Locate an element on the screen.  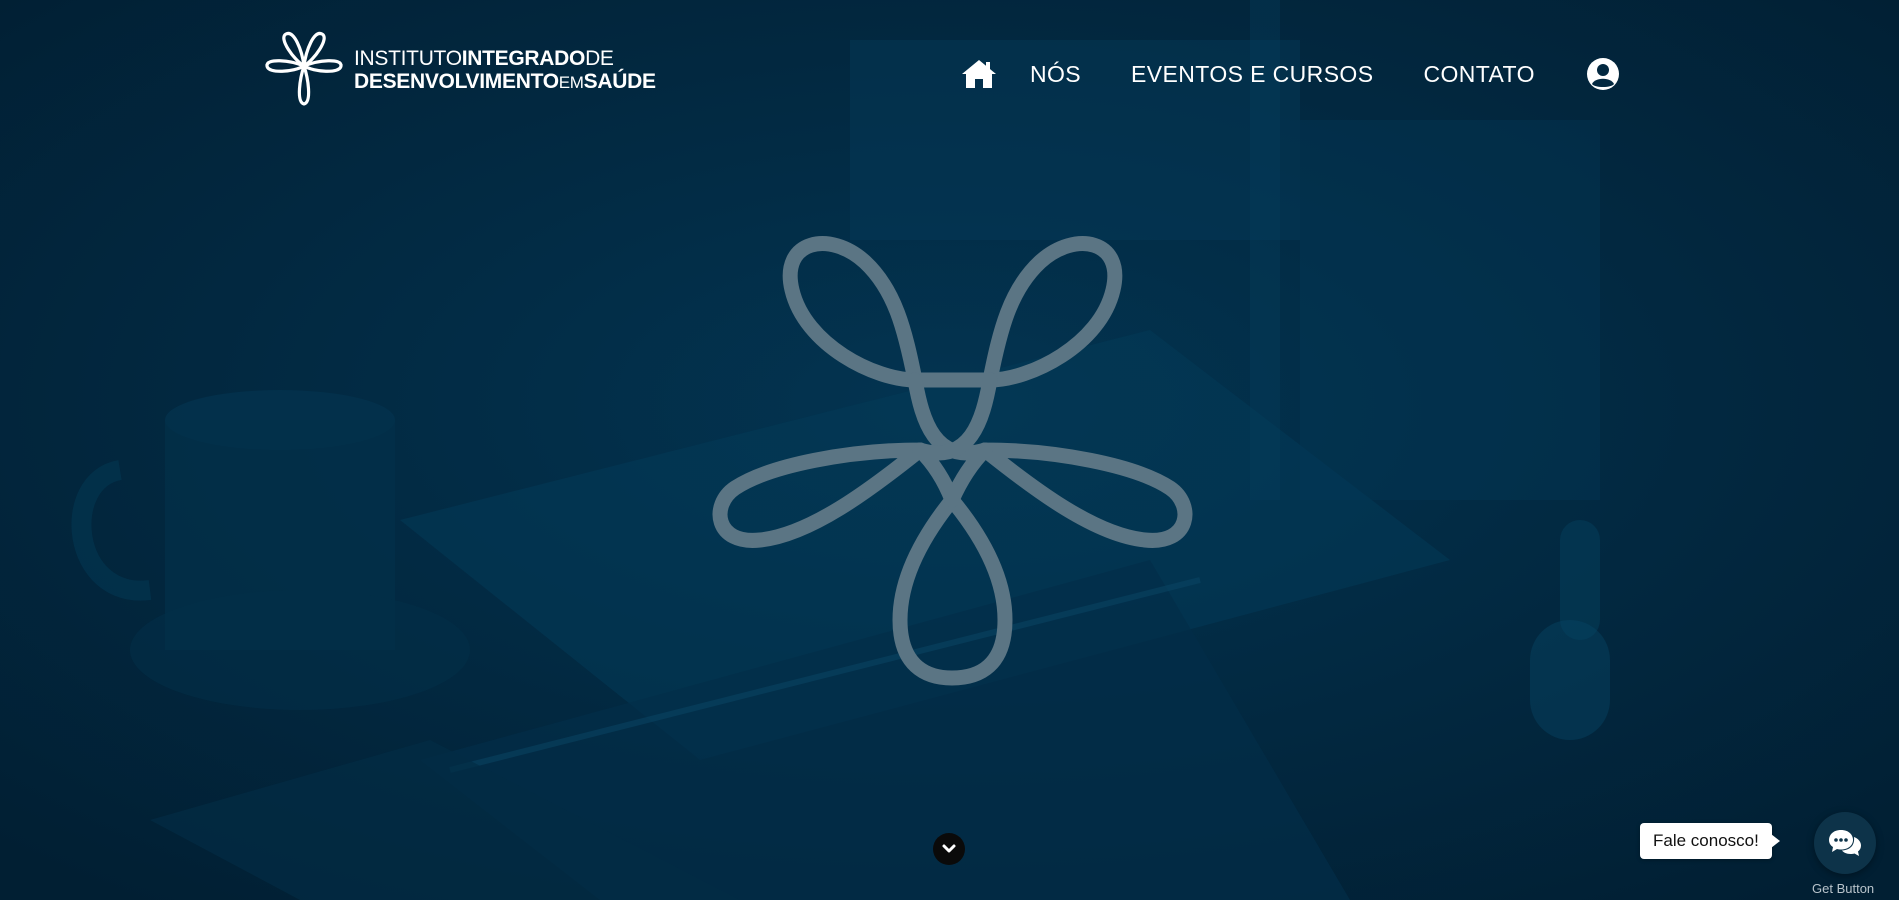
quatrefoil-knot-symbol-icon is located at coordinates (952, 461).